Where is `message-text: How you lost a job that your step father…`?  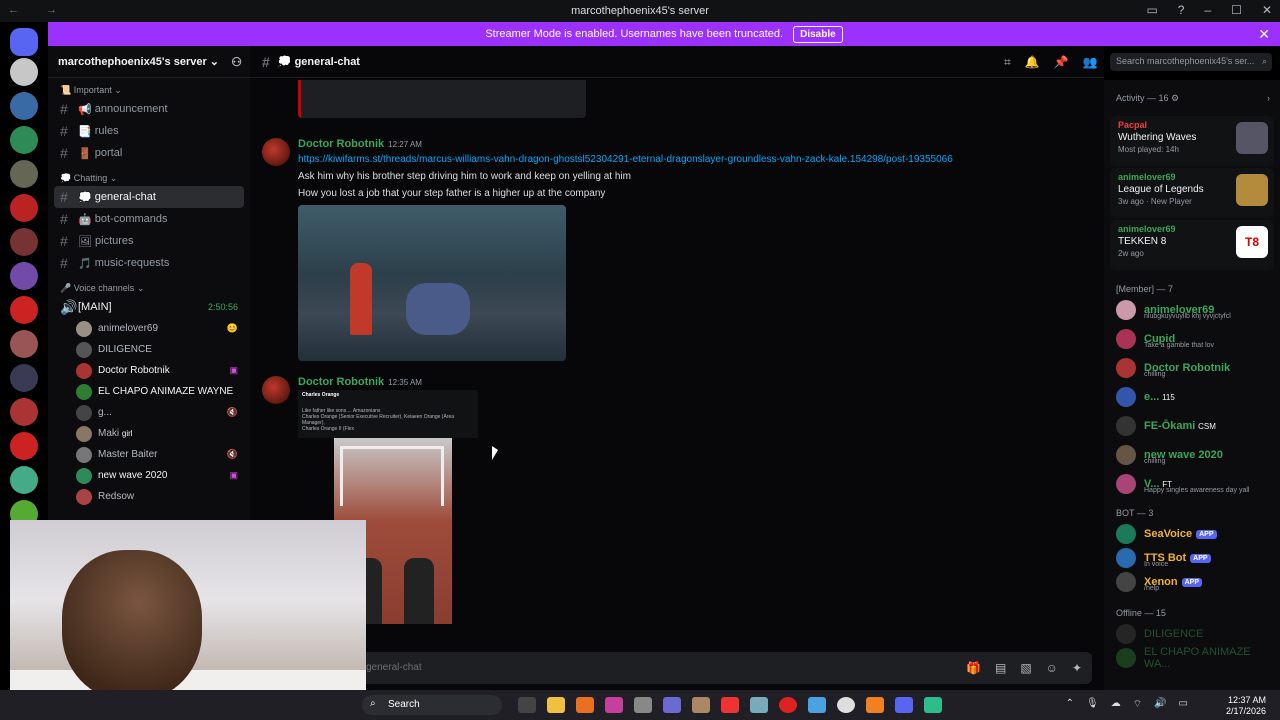 message-text: How you lost a job that your step father… is located at coordinates (452, 193).